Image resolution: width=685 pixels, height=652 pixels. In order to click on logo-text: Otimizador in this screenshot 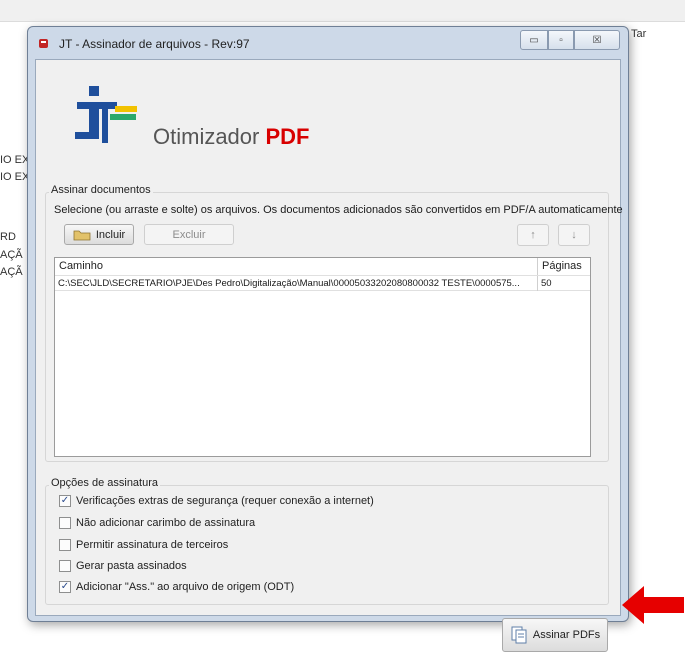, I will do `click(209, 136)`.